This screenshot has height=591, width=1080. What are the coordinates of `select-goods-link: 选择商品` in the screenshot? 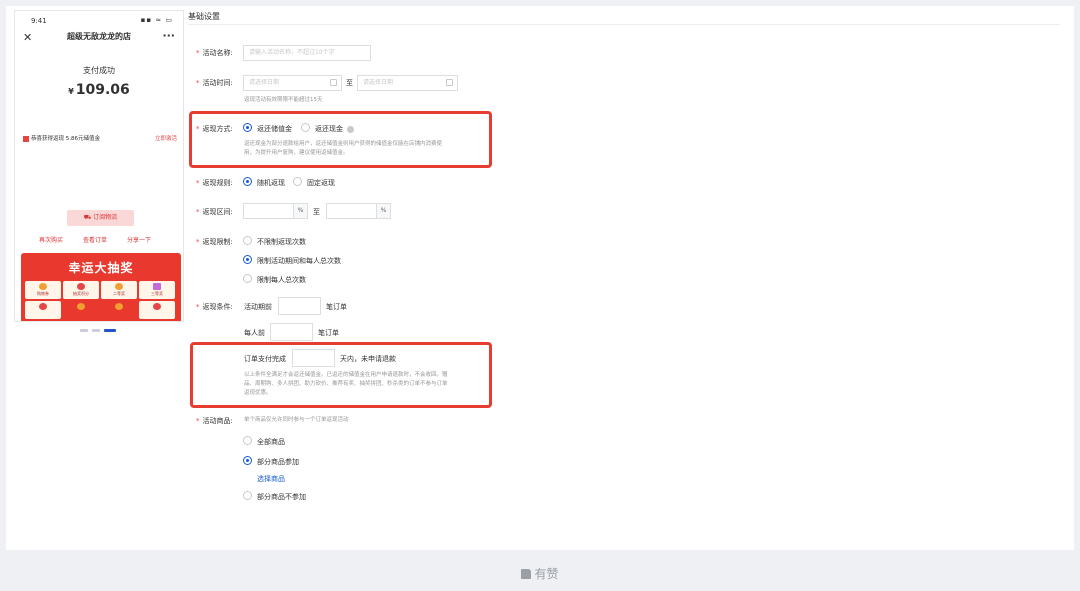 It's located at (271, 479).